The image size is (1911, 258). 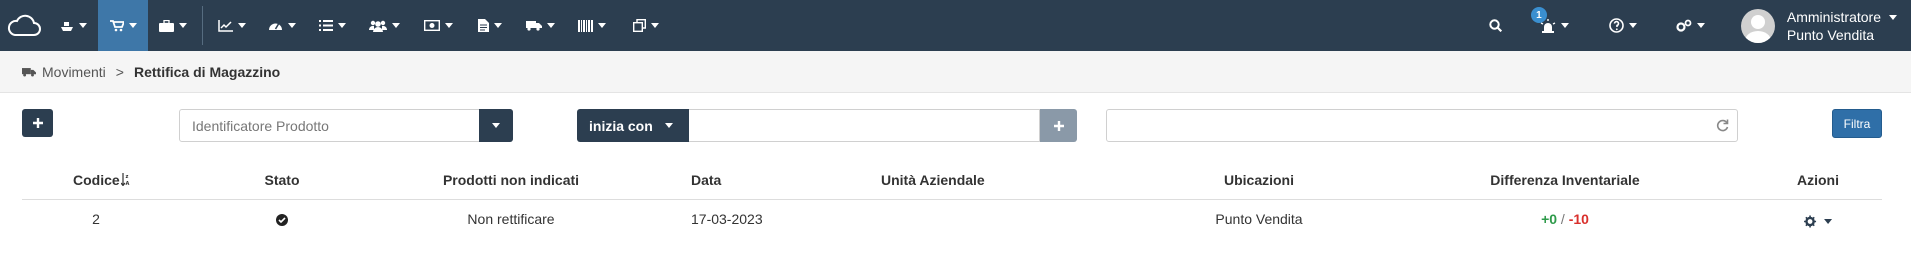 I want to click on filter-button: Filtra, so click(x=1857, y=123).